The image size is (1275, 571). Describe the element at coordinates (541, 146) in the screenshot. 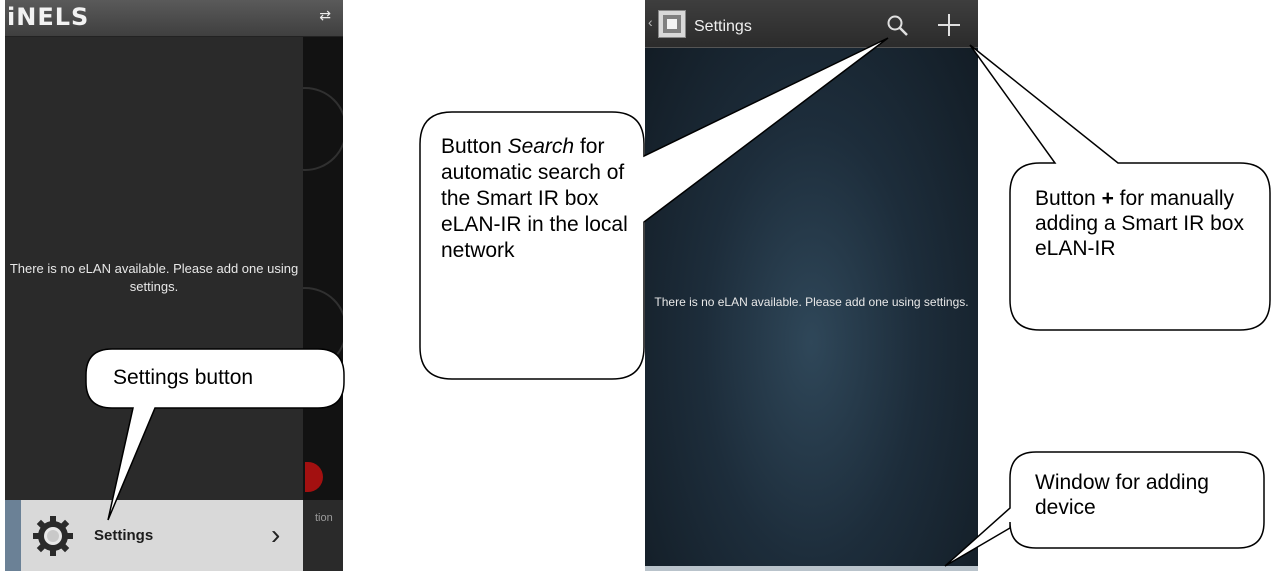

I see `search-callout-italic: Search` at that location.